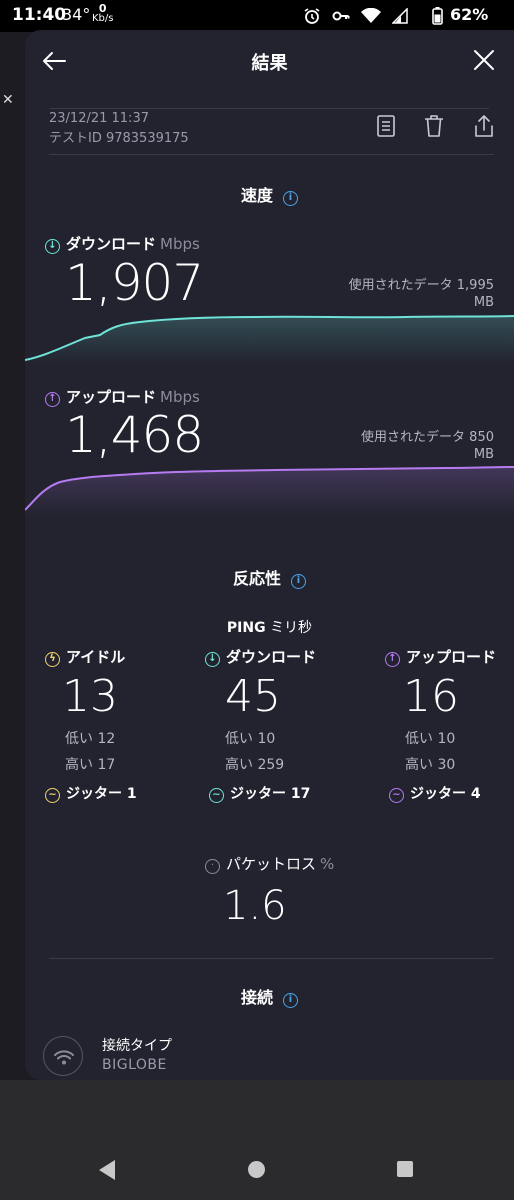 This screenshot has width=514, height=1200. Describe the element at coordinates (8, 100) in the screenshot. I see `background-close-glyph: ✕` at that location.